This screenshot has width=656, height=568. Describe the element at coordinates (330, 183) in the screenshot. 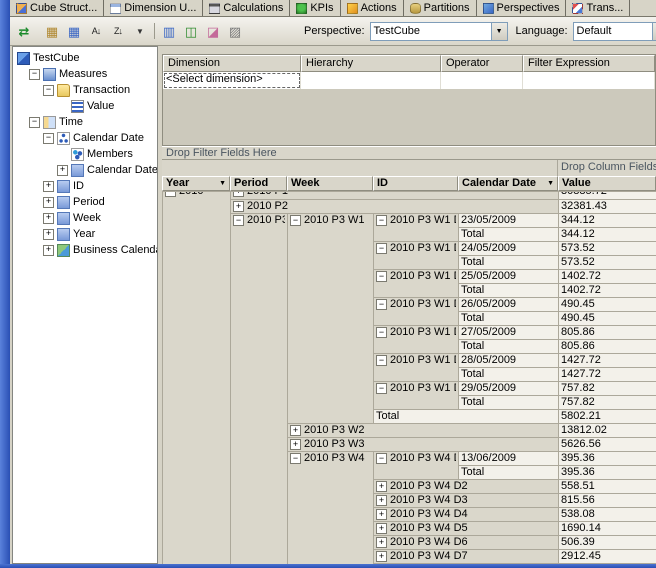

I see `field-button-week: Week` at that location.